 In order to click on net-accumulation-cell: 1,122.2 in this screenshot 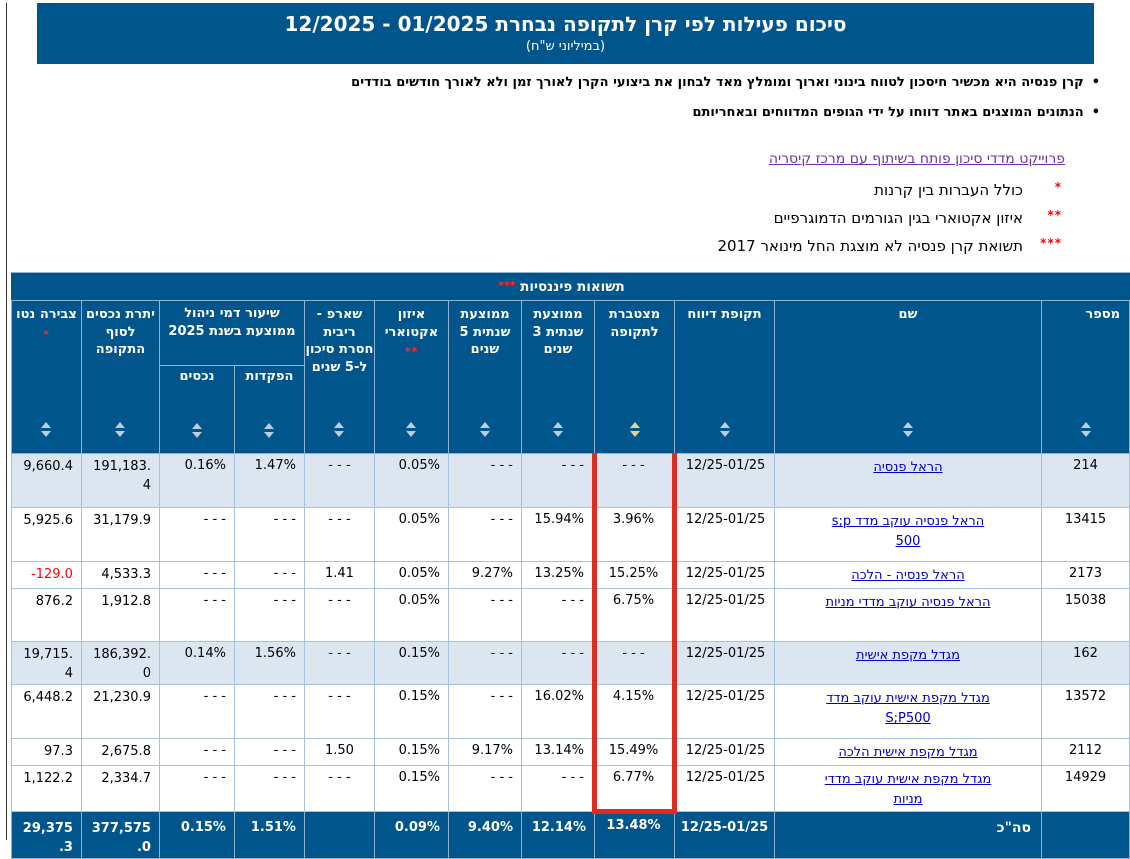, I will do `click(46, 788)`.